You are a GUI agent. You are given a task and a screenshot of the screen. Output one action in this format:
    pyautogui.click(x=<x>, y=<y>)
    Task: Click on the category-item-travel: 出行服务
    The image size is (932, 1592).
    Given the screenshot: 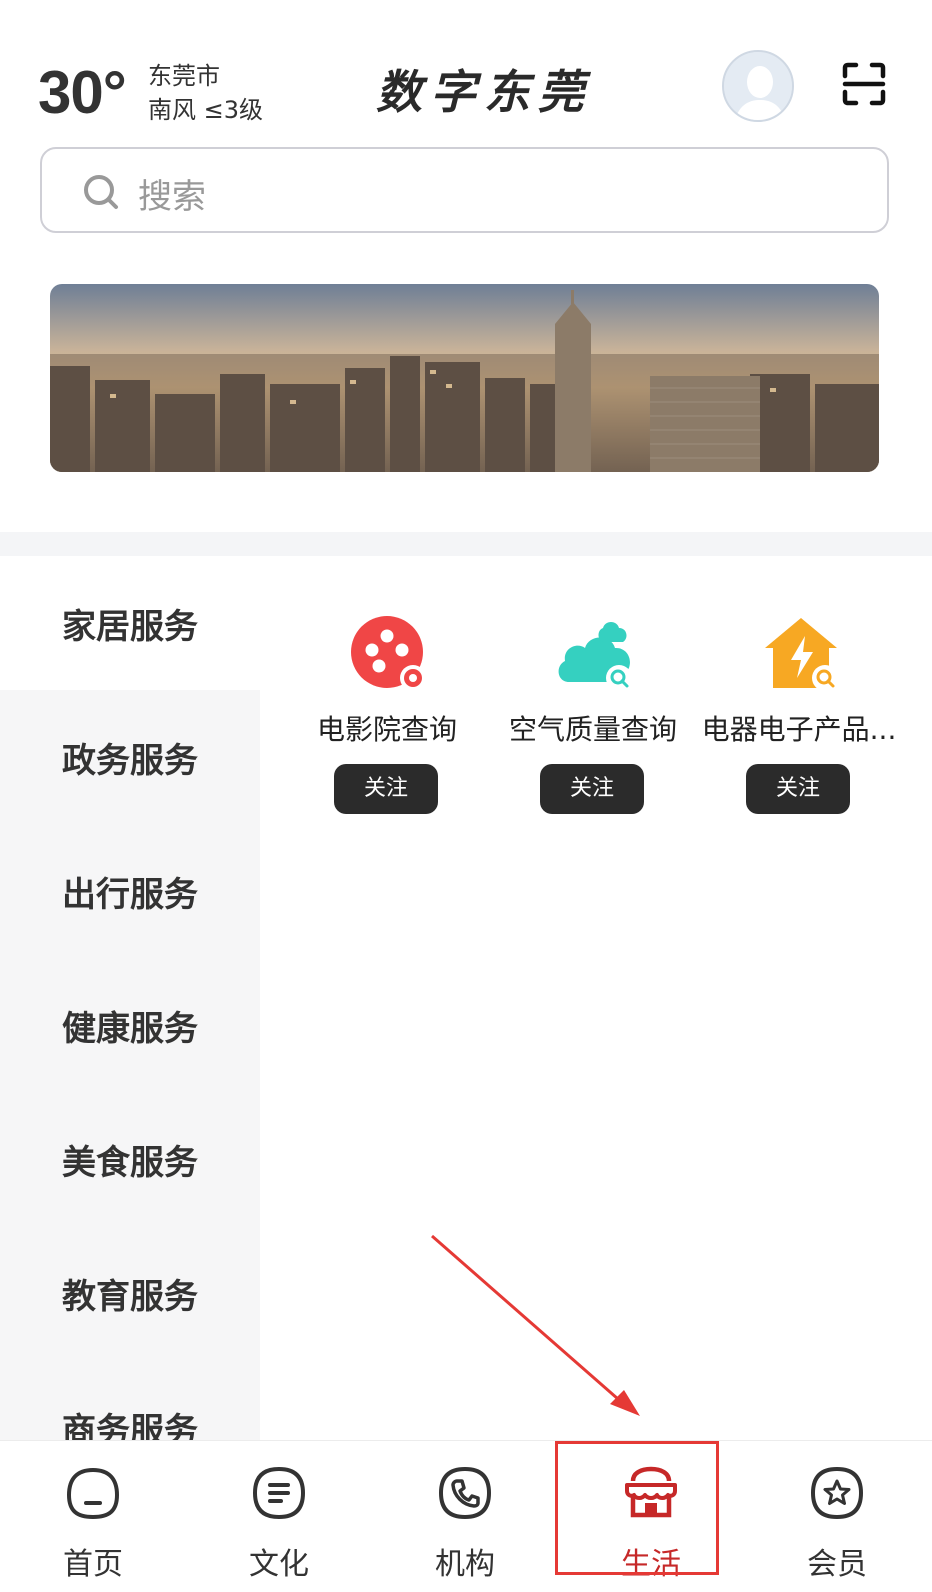 What is the action you would take?
    pyautogui.click(x=130, y=891)
    